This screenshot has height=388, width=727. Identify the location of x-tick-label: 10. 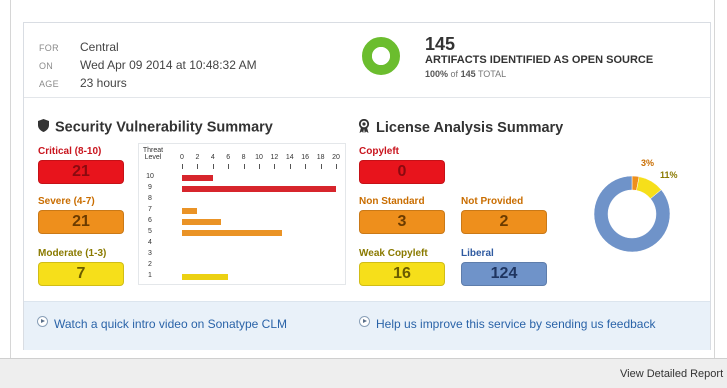
(259, 157).